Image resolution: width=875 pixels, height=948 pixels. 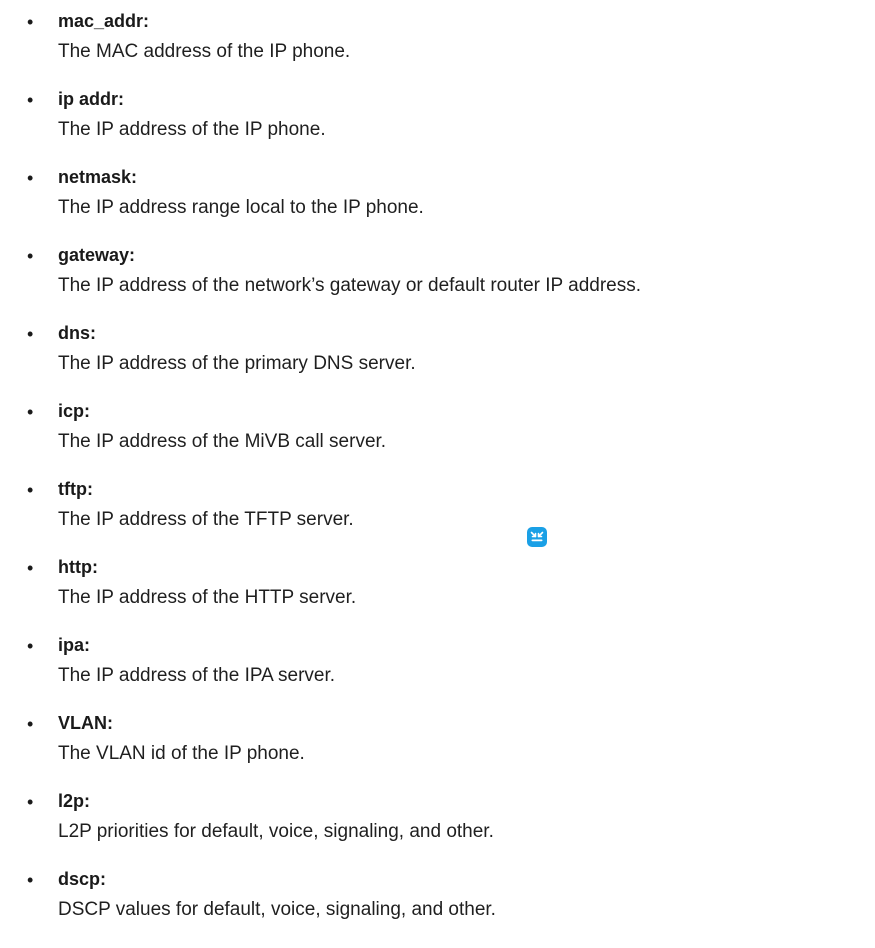 I want to click on parameter-term: dns:, so click(x=77, y=333).